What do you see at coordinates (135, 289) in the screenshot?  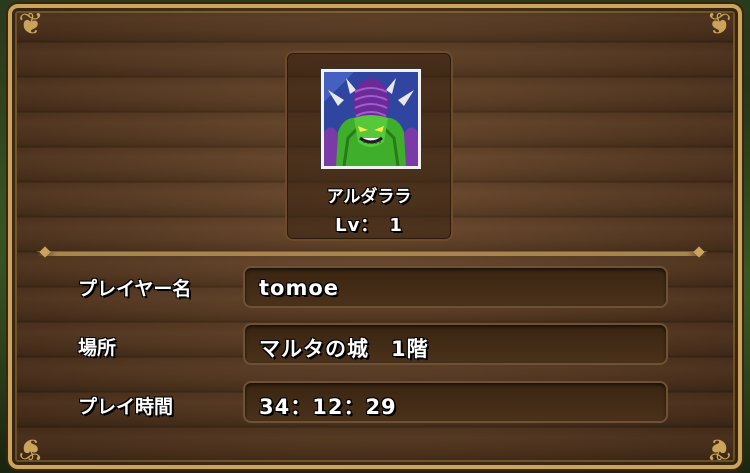 I see `player-name-label: プレイヤー名` at bounding box center [135, 289].